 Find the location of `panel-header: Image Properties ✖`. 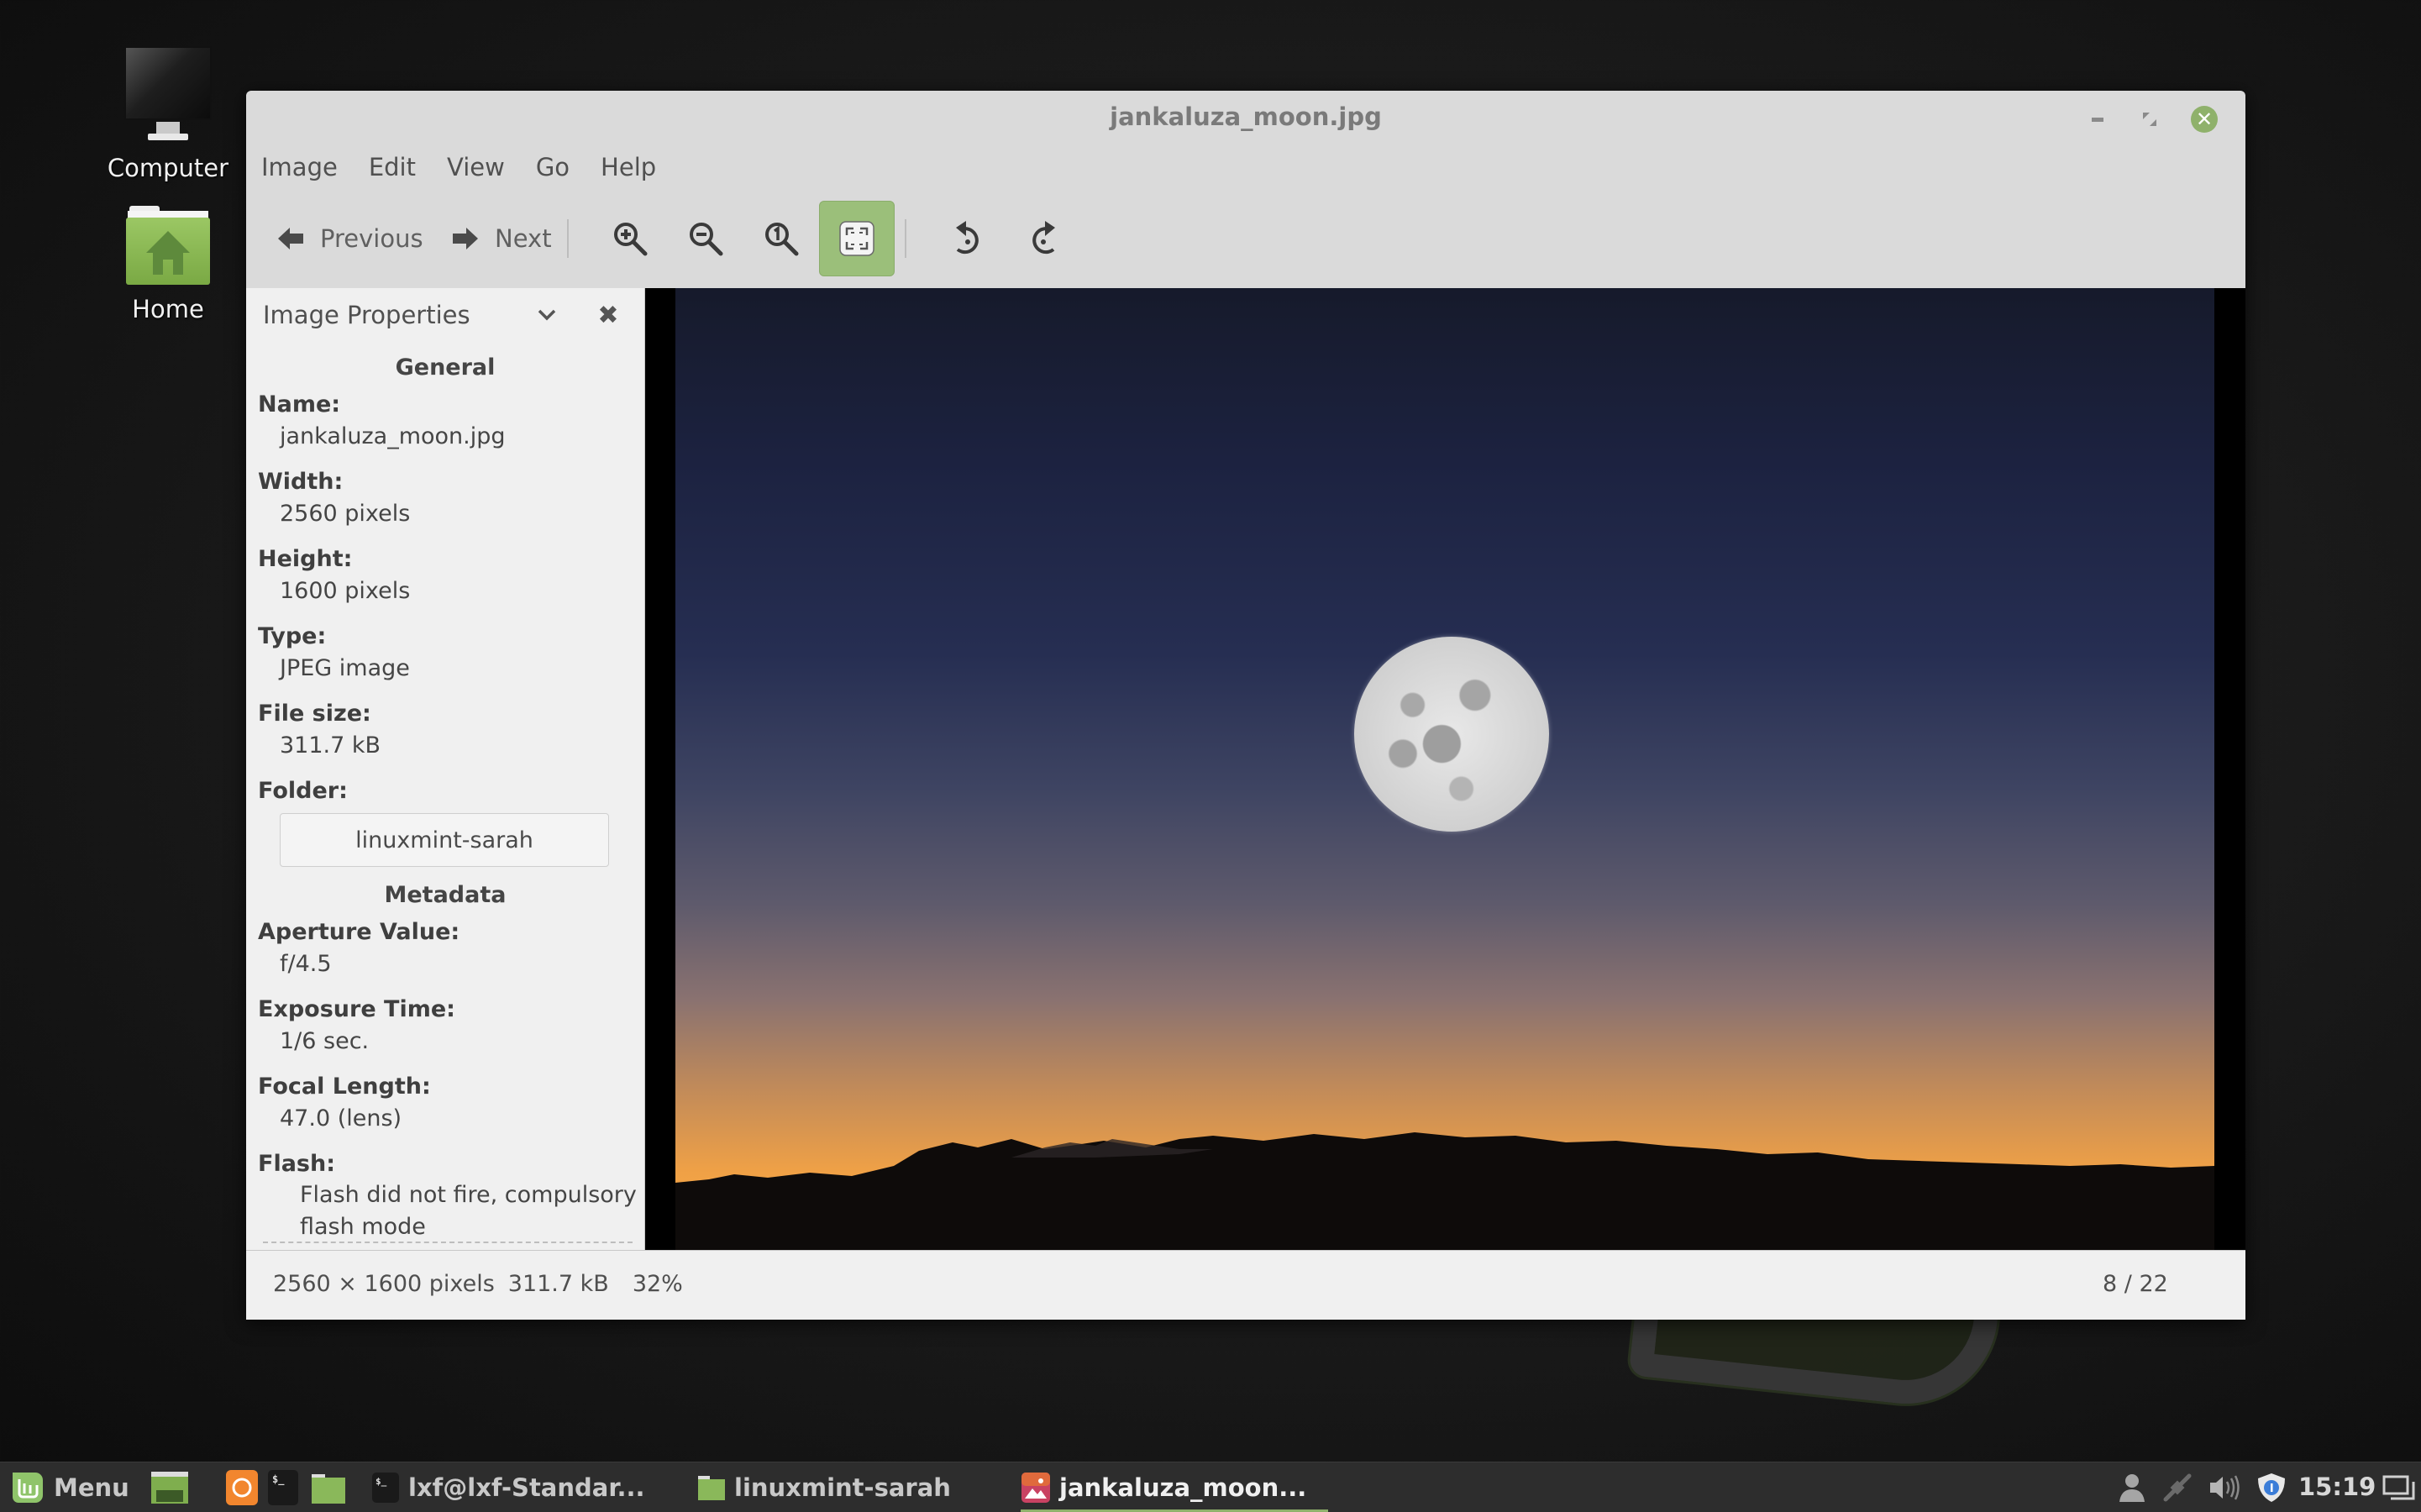

panel-header: Image Properties ✖ is located at coordinates (445, 315).